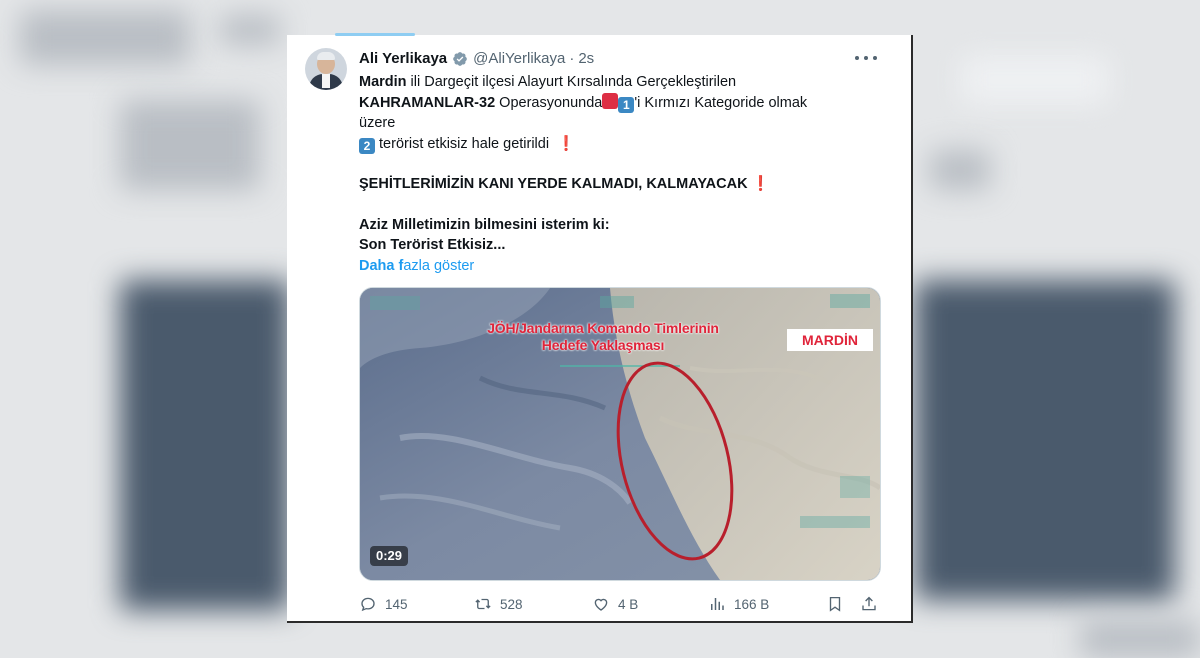  What do you see at coordinates (586, 58) in the screenshot?
I see `tweet-time: 2s` at bounding box center [586, 58].